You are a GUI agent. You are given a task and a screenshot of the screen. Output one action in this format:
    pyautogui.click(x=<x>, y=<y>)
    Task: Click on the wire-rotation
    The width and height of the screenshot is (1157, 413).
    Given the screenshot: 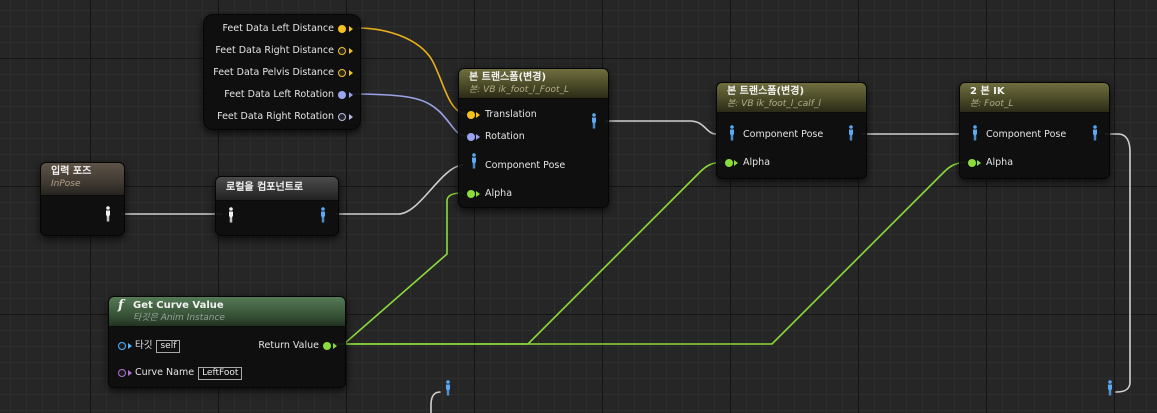 What is the action you would take?
    pyautogui.click(x=407, y=115)
    